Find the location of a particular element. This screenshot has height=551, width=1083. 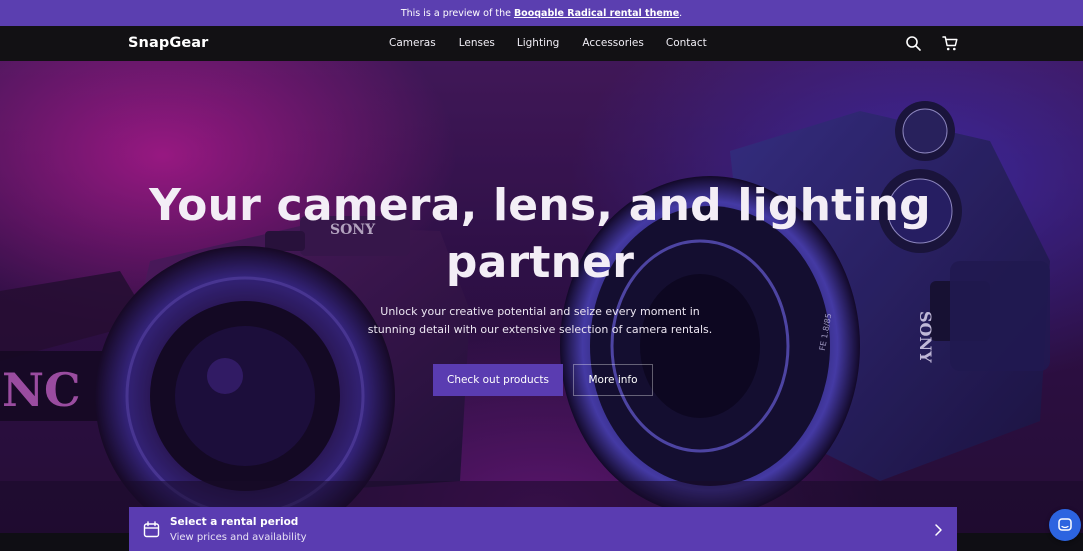

preview-banner-text: This is a preview of the is located at coordinates (455, 13).